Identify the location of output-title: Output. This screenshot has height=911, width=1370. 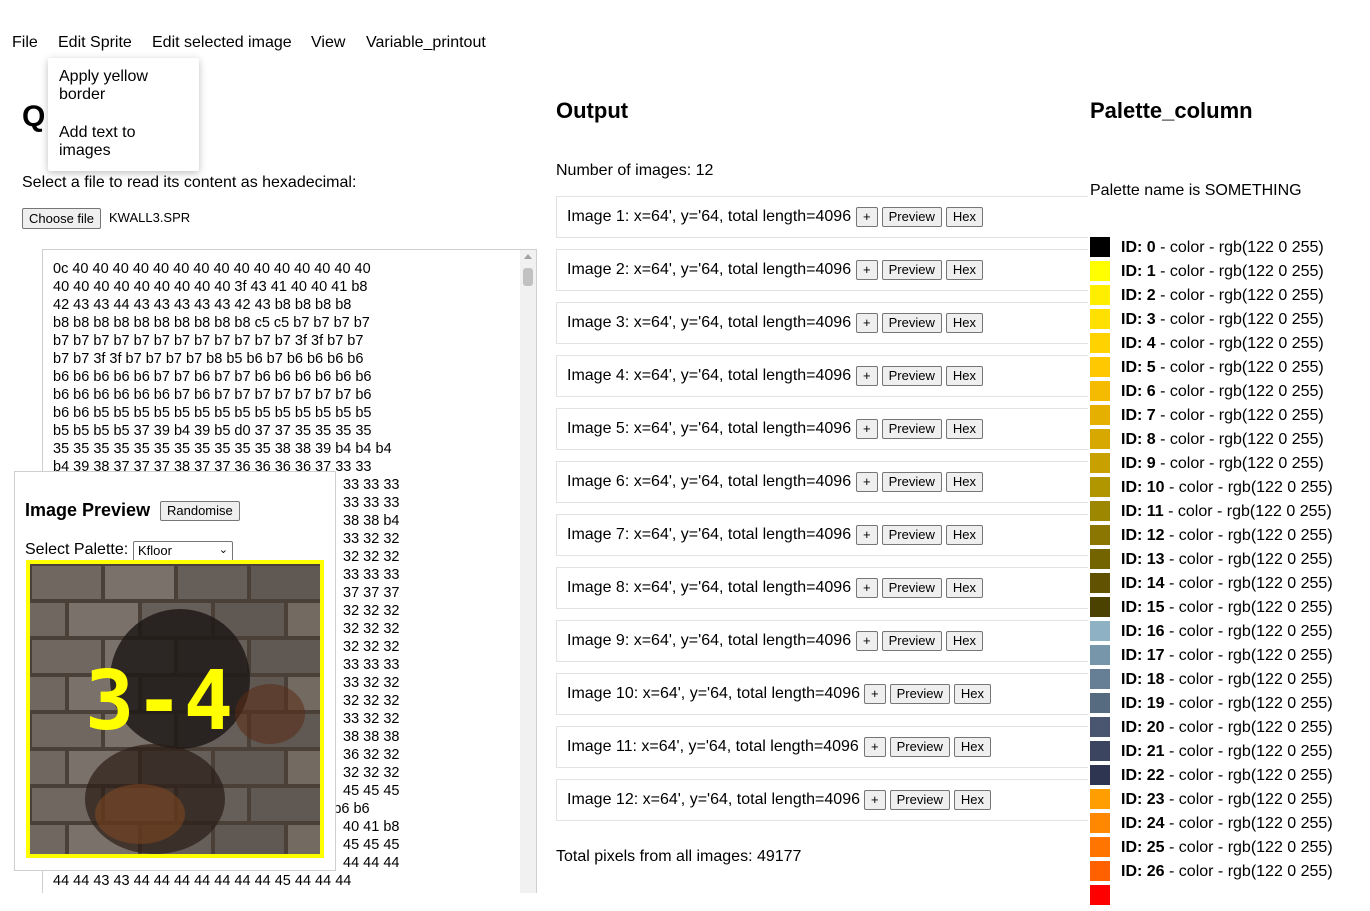
(592, 110).